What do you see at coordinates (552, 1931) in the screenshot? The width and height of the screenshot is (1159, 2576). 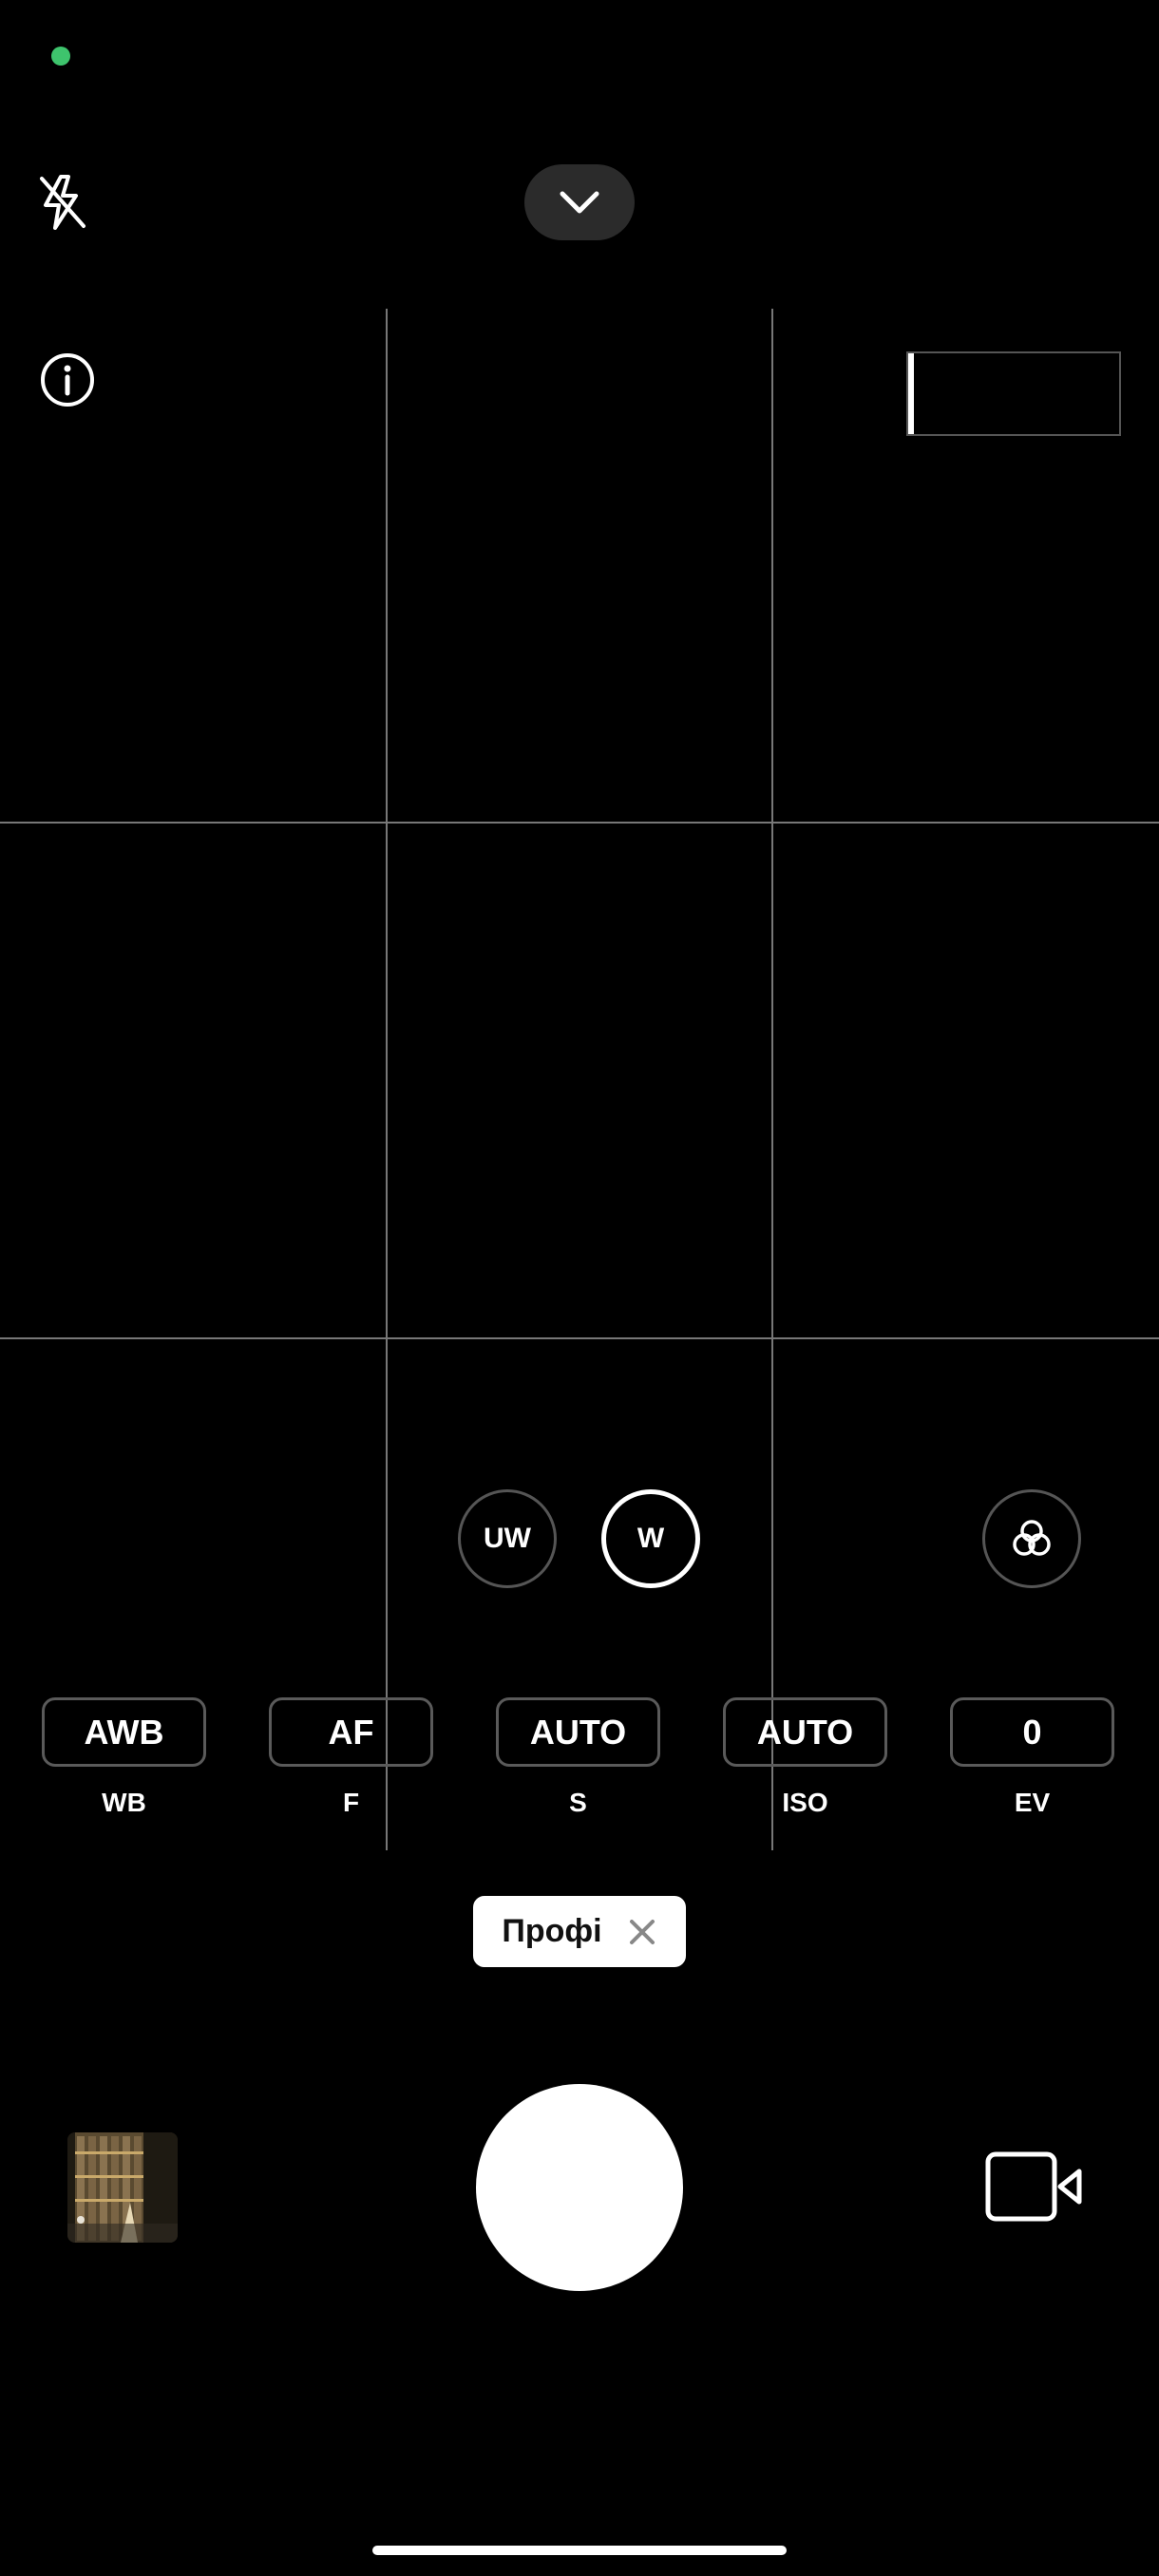 I see `mode-chip-label: Профі` at bounding box center [552, 1931].